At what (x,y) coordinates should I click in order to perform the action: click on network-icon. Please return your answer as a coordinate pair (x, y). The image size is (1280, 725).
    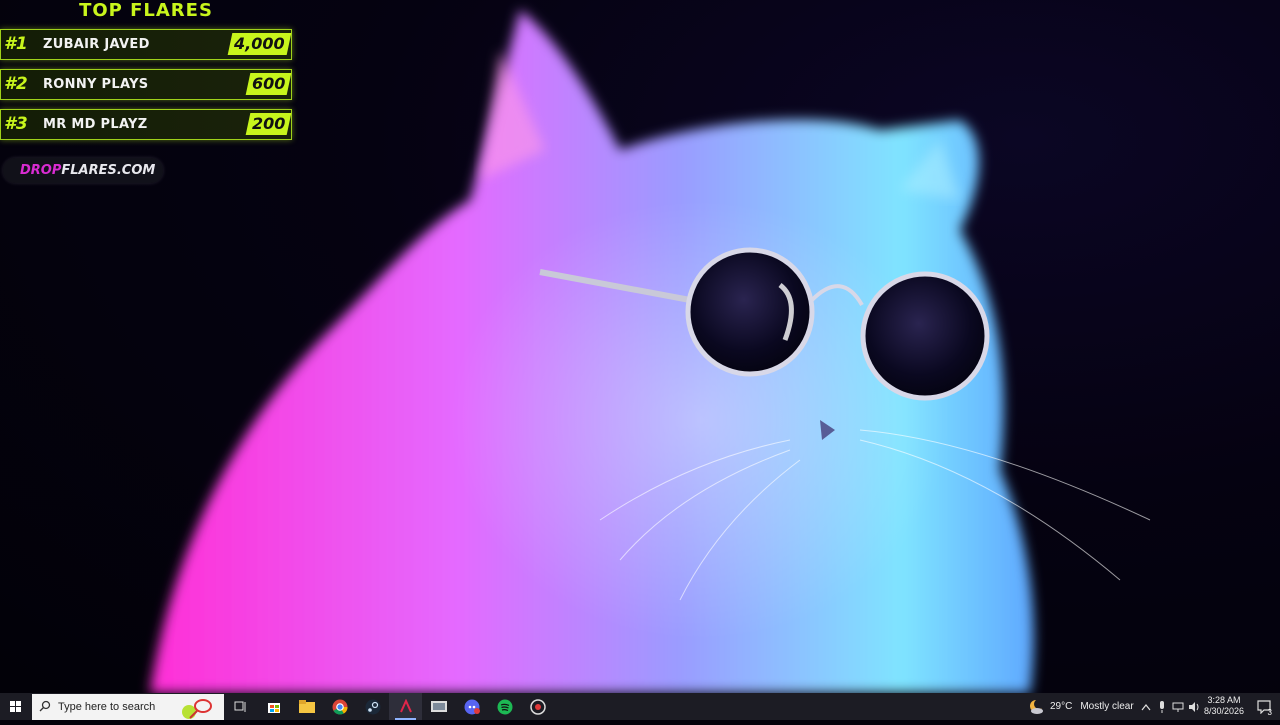
    Looking at the image, I should click on (1178, 707).